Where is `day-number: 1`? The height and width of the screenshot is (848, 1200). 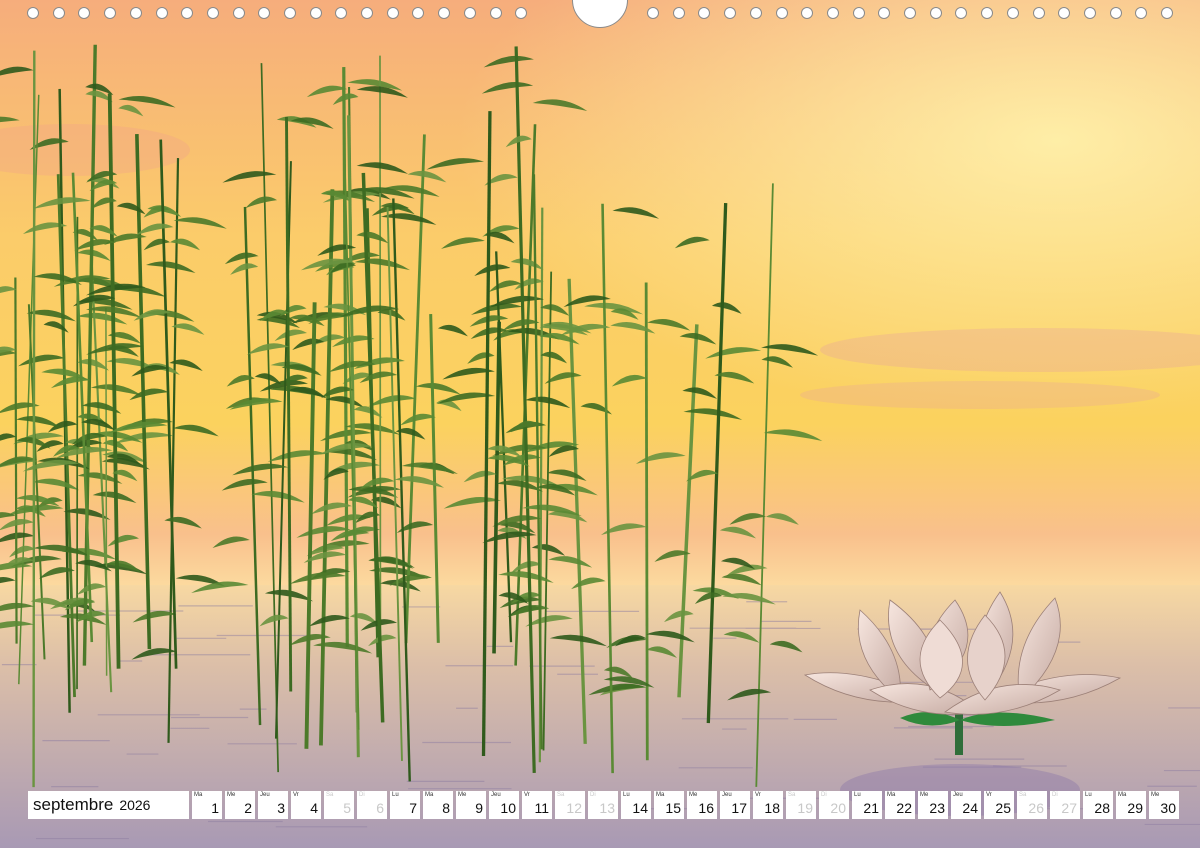
day-number: 1 is located at coordinates (215, 808).